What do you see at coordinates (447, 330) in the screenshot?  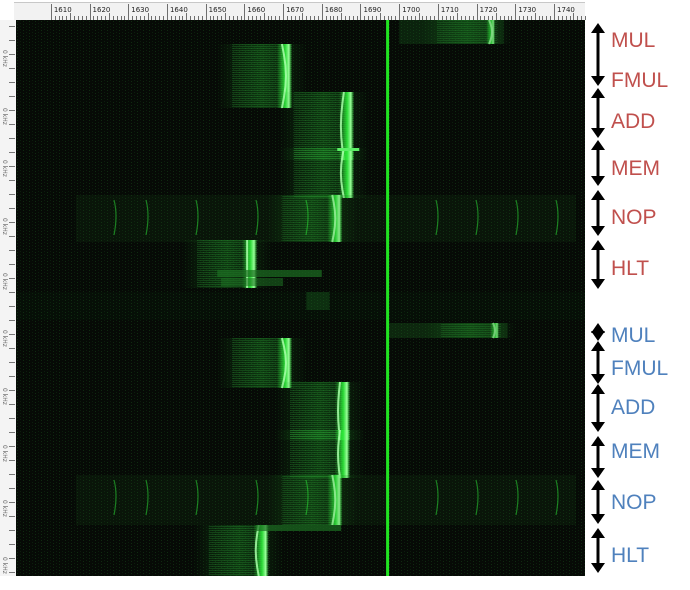 I see `mul-2-smear` at bounding box center [447, 330].